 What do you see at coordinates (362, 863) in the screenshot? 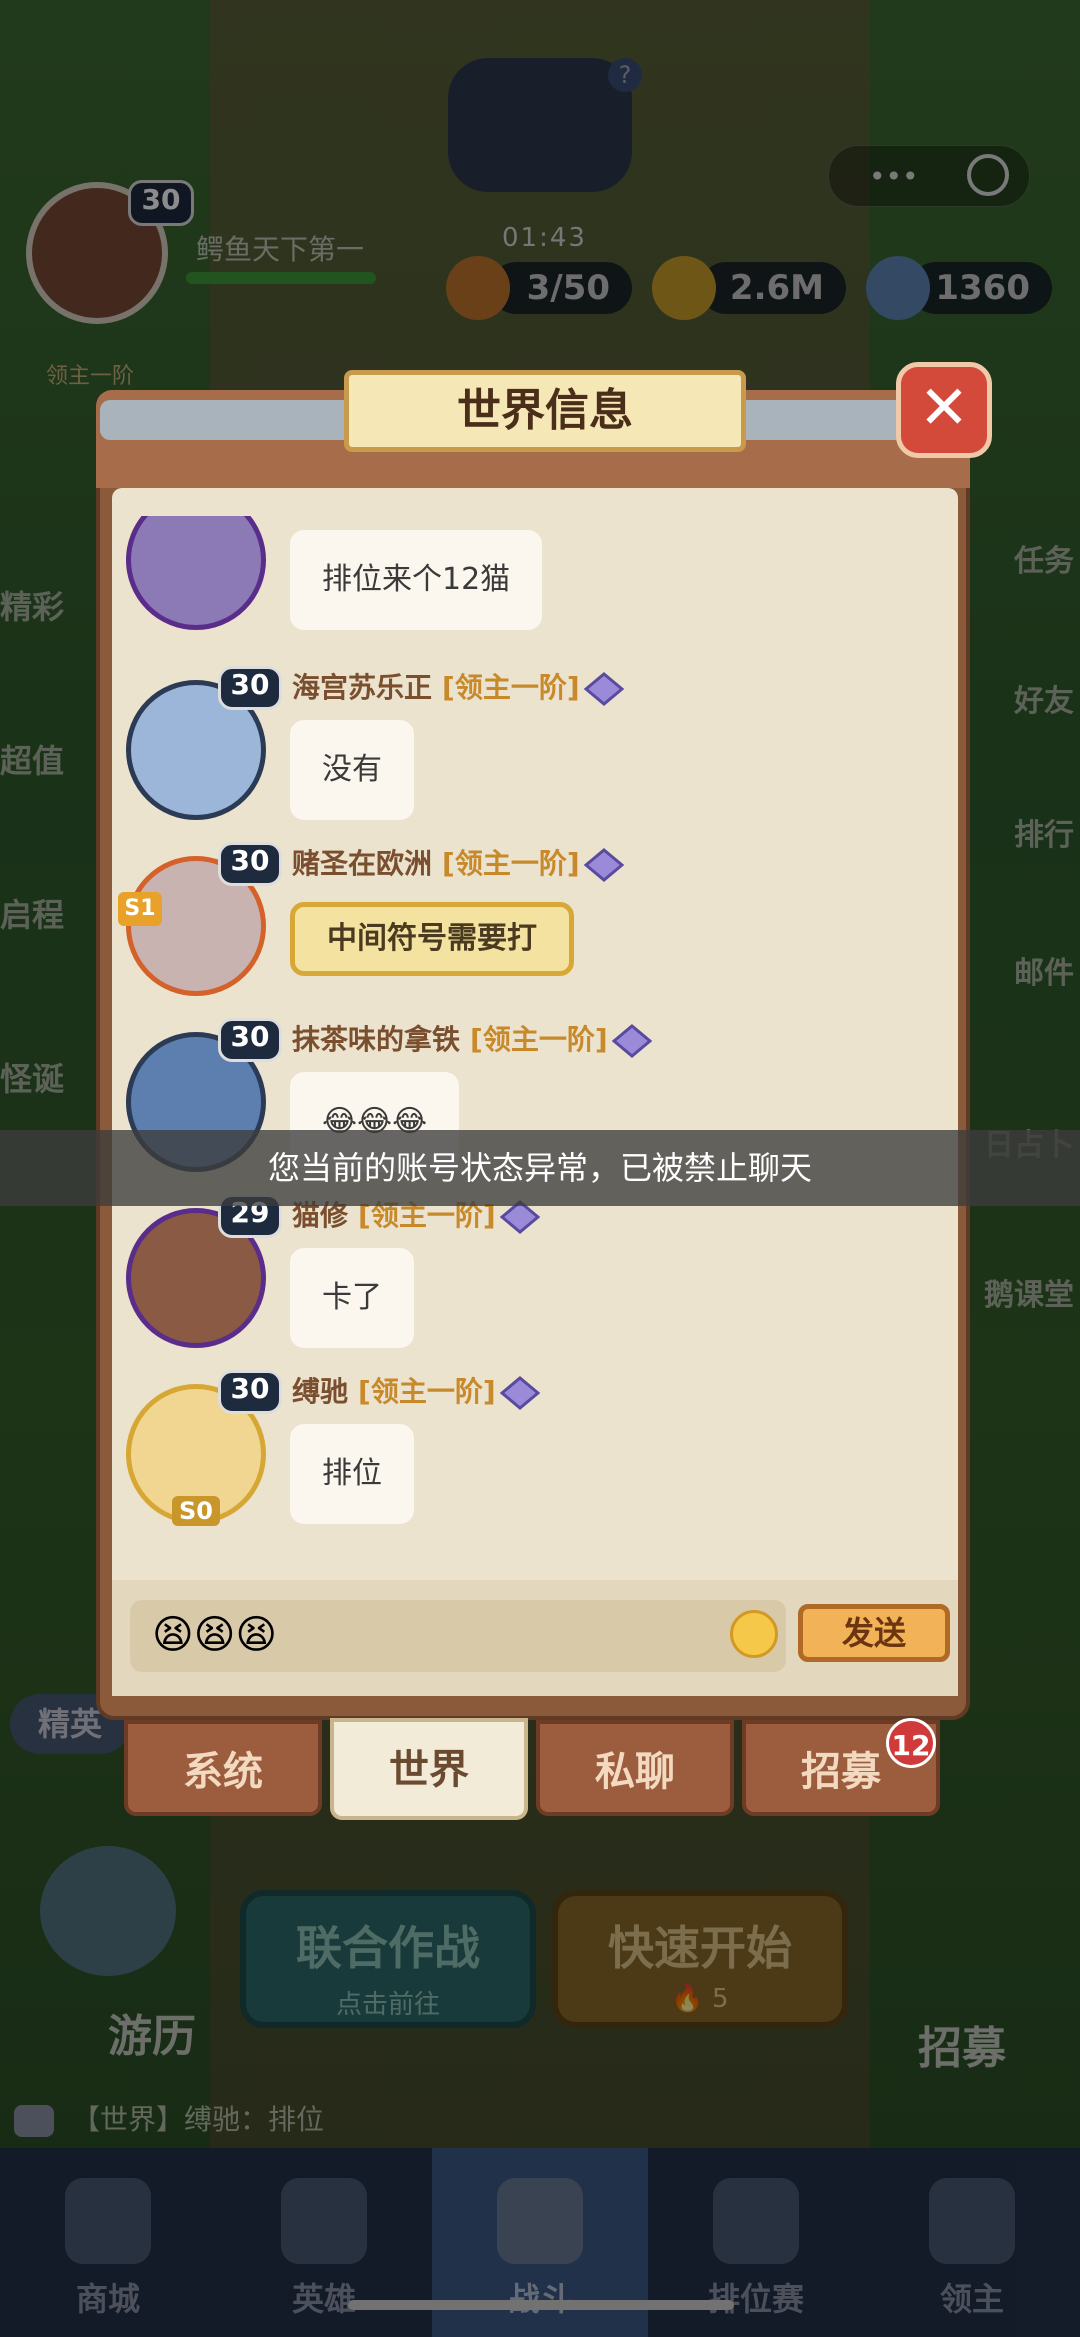
I see `sender-name: 赌圣在欧洲` at bounding box center [362, 863].